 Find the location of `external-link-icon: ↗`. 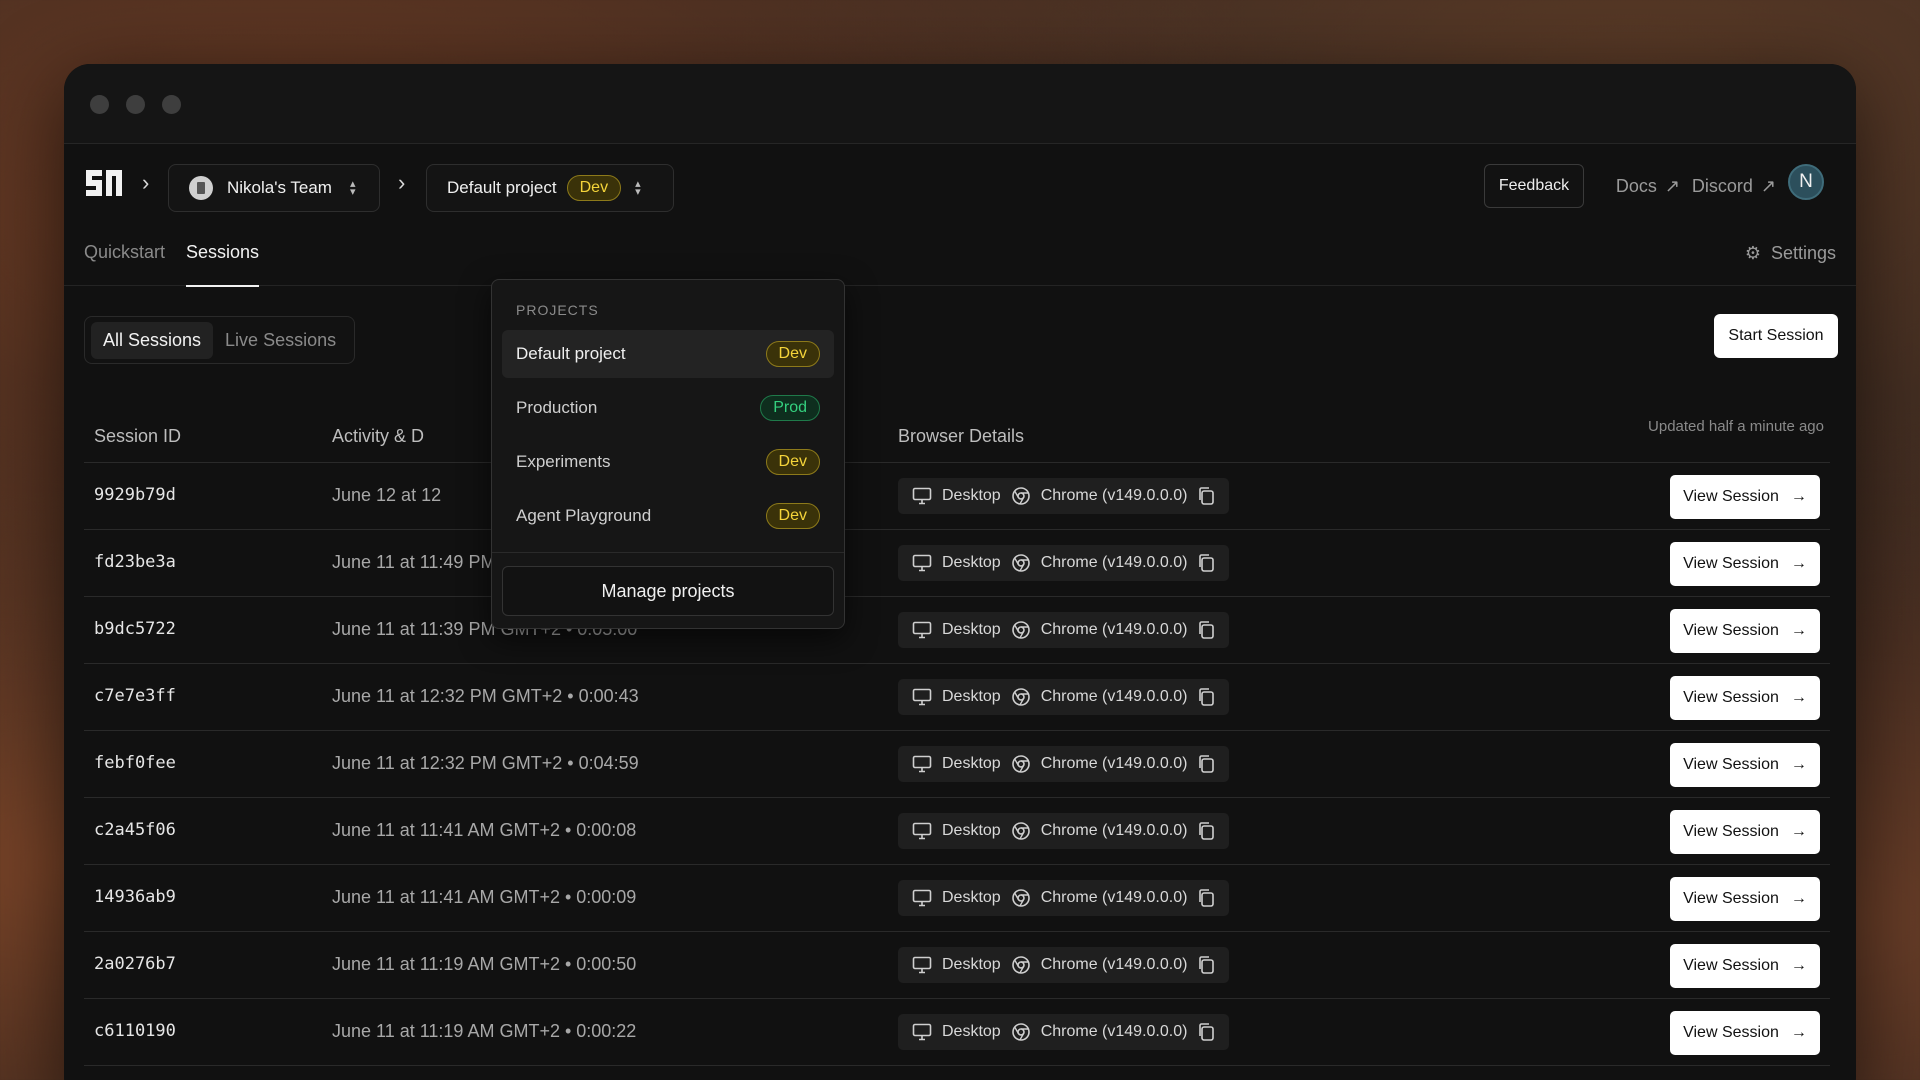

external-link-icon: ↗ is located at coordinates (1672, 186).